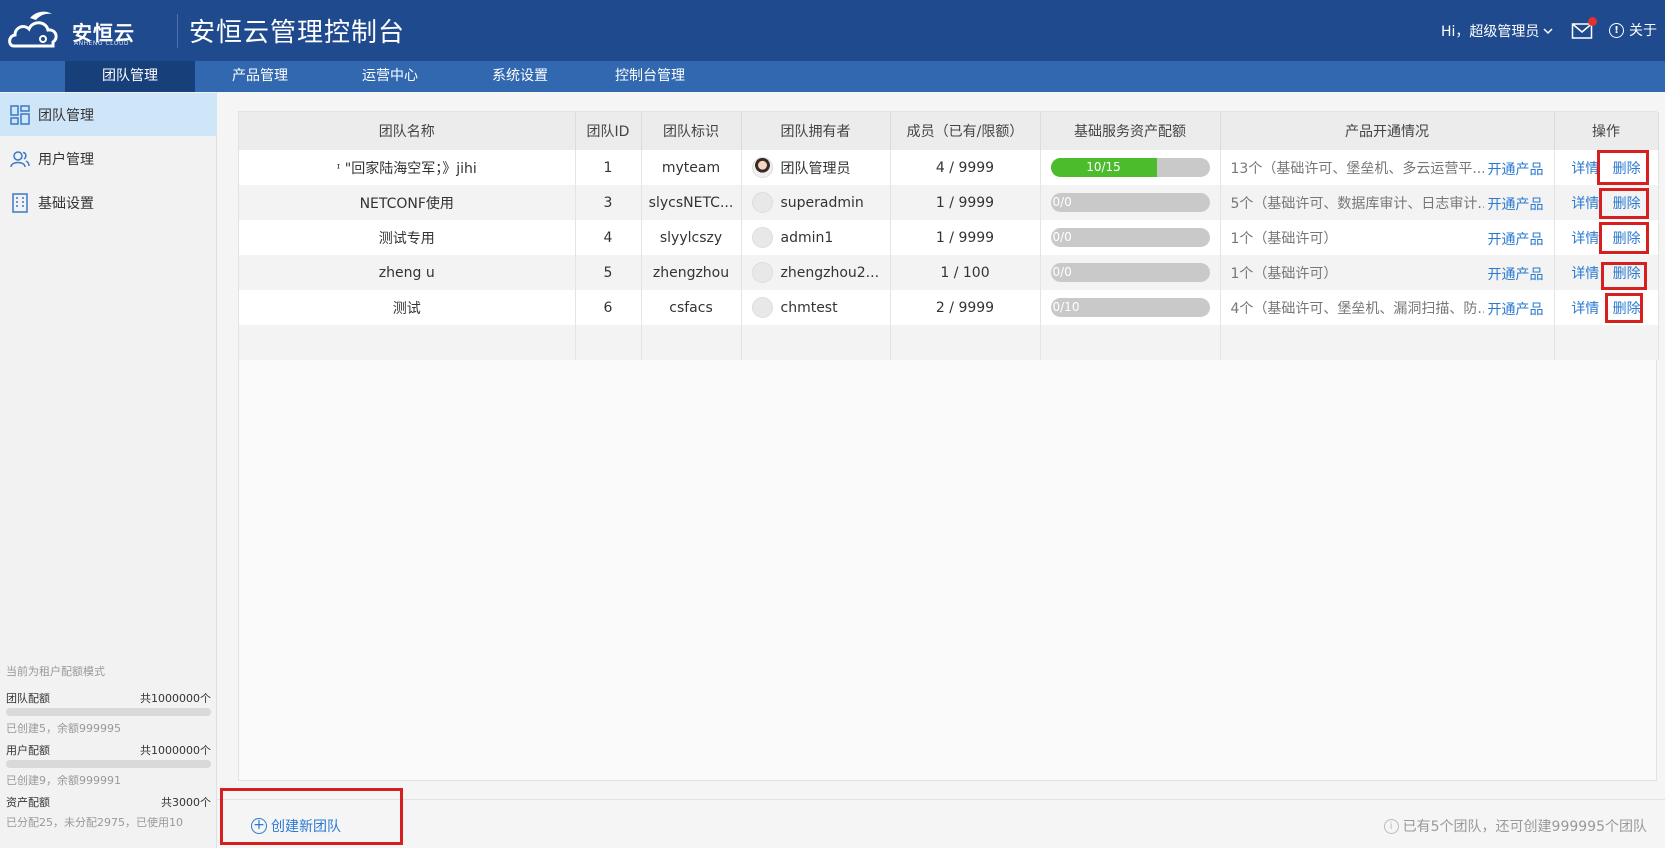  I want to click on sidebar-item-user-management: 用户管理, so click(108, 158).